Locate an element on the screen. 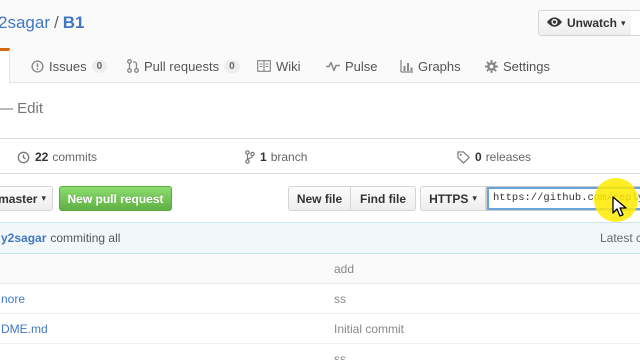 The height and width of the screenshot is (360, 640). branches-count: 1 is located at coordinates (263, 157).